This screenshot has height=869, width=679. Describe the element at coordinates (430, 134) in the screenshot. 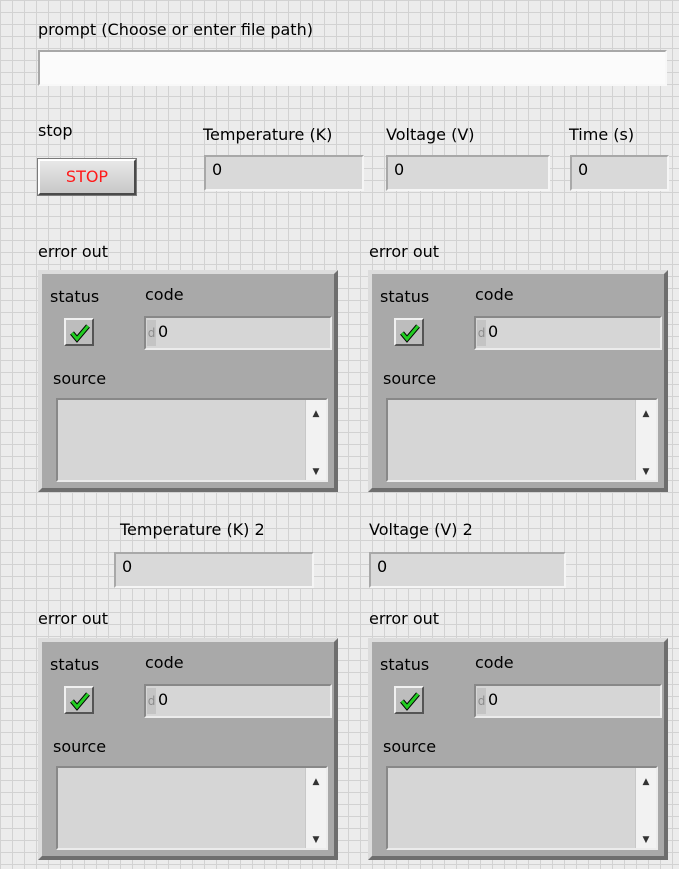

I see `voltage-label: Voltage (V)` at that location.